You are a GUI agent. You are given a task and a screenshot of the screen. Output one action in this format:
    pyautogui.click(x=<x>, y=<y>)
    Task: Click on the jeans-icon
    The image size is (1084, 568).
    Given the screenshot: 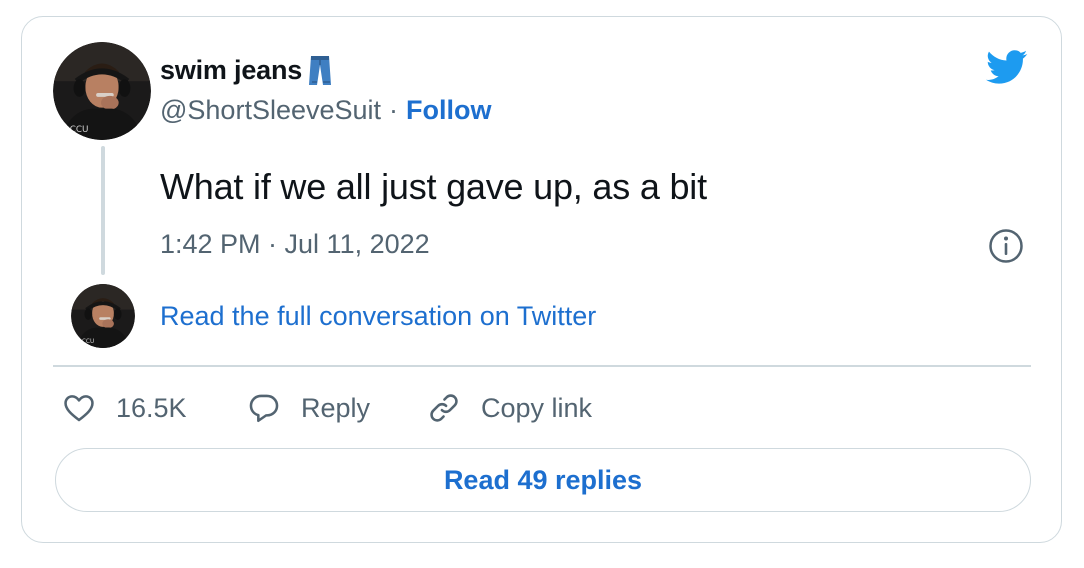 What is the action you would take?
    pyautogui.click(x=320, y=70)
    